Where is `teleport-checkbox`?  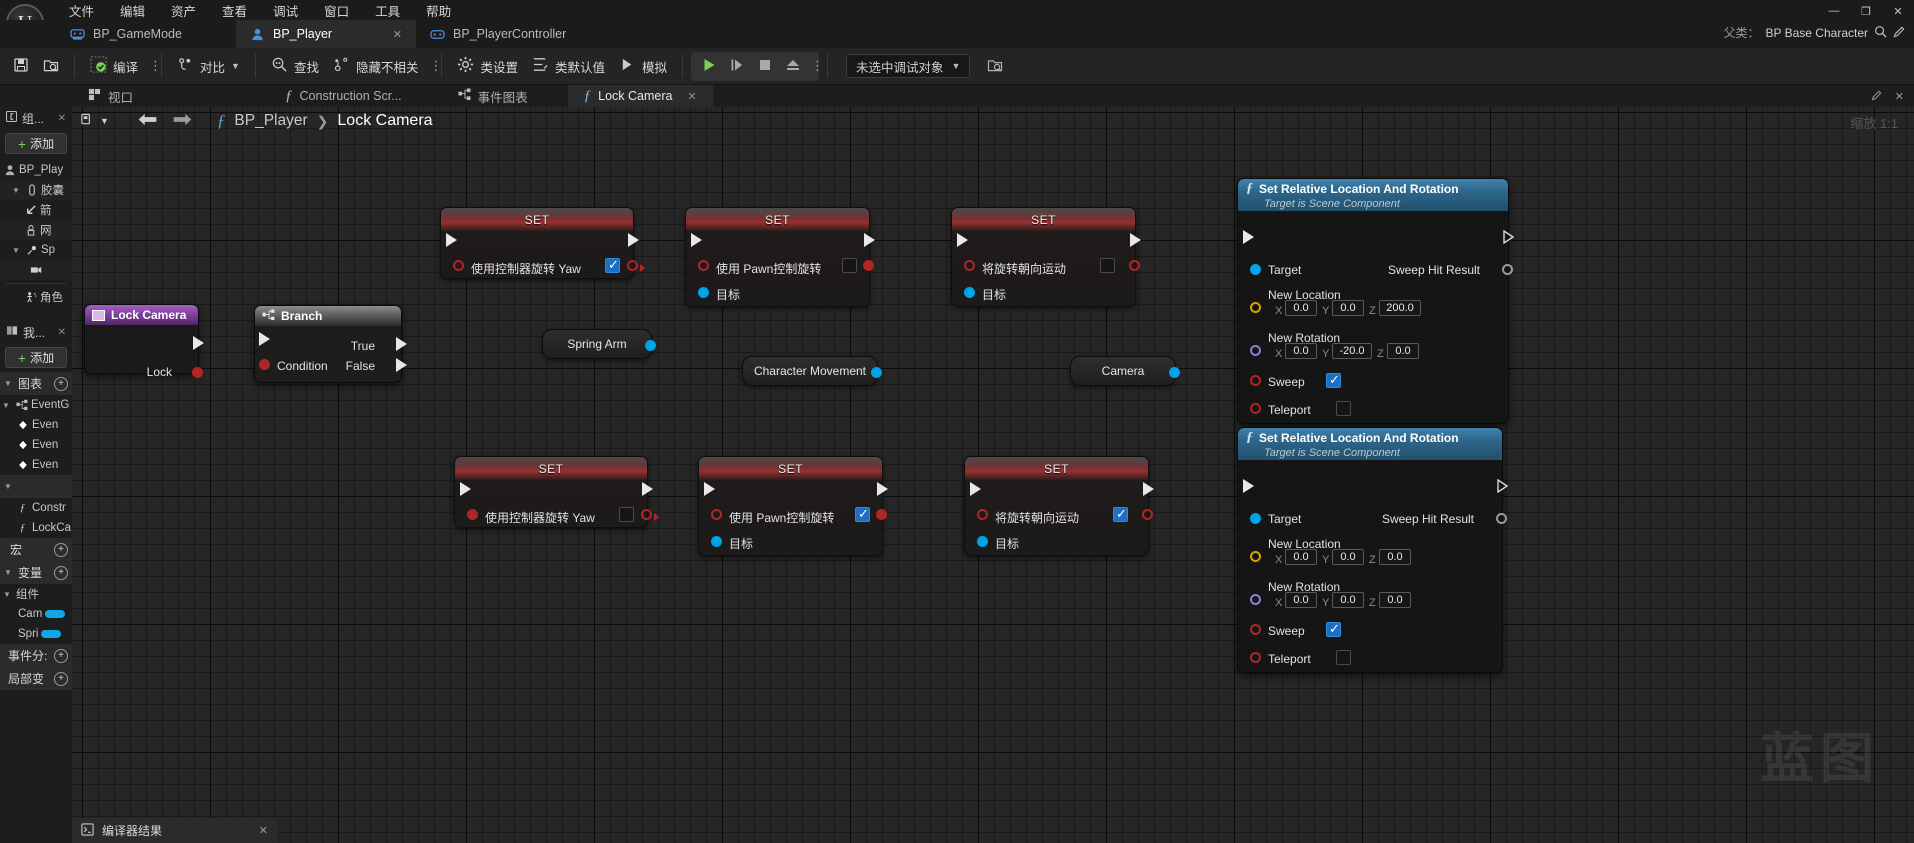 teleport-checkbox is located at coordinates (1343, 657).